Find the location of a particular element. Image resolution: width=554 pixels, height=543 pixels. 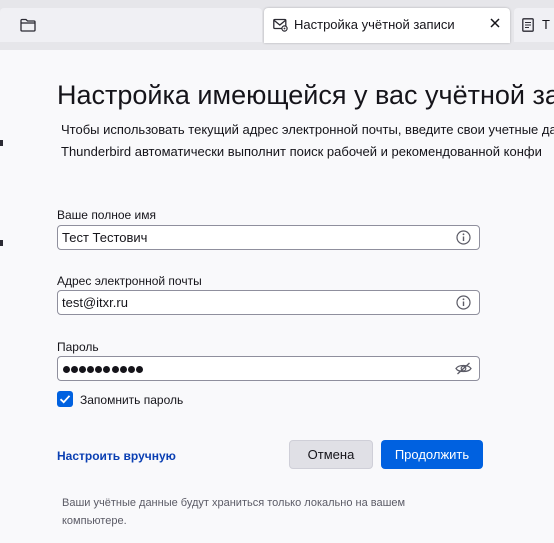

privacy-note-line-2: компьютере. is located at coordinates (94, 521).